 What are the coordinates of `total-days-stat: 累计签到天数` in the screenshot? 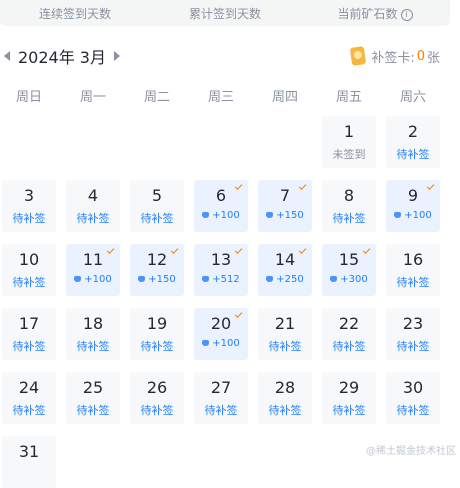 It's located at (225, 13).